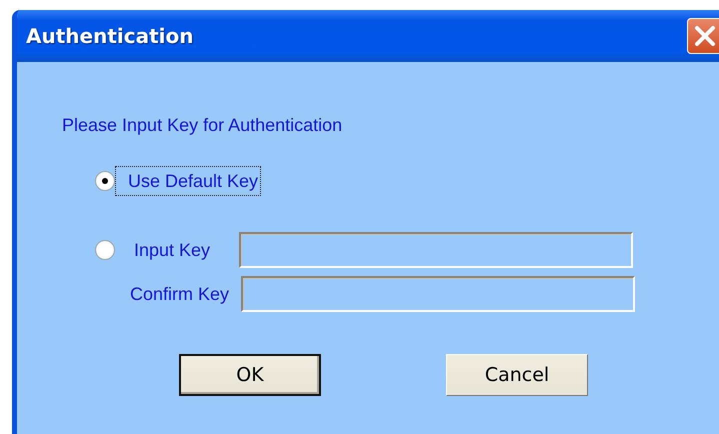 Image resolution: width=719 pixels, height=434 pixels. Describe the element at coordinates (179, 294) in the screenshot. I see `field-label: Confirm Key` at that location.